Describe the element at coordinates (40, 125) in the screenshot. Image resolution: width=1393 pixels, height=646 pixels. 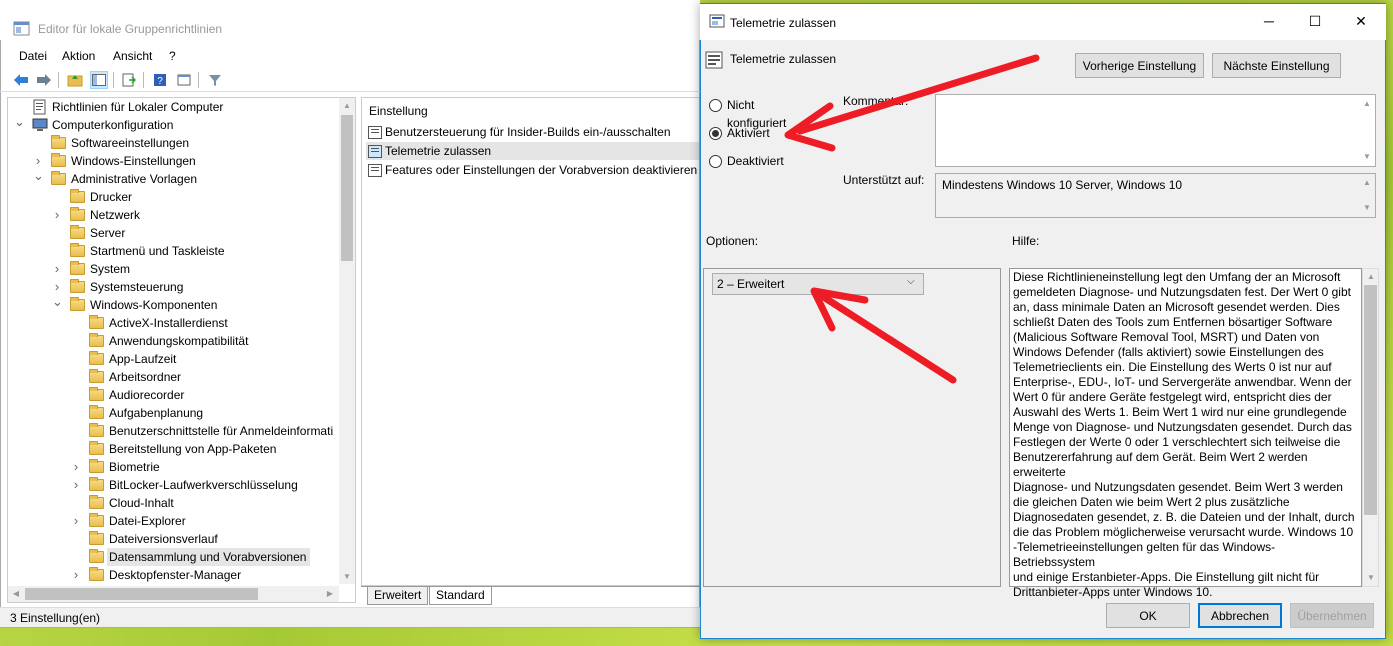
I see `computer-icon` at that location.